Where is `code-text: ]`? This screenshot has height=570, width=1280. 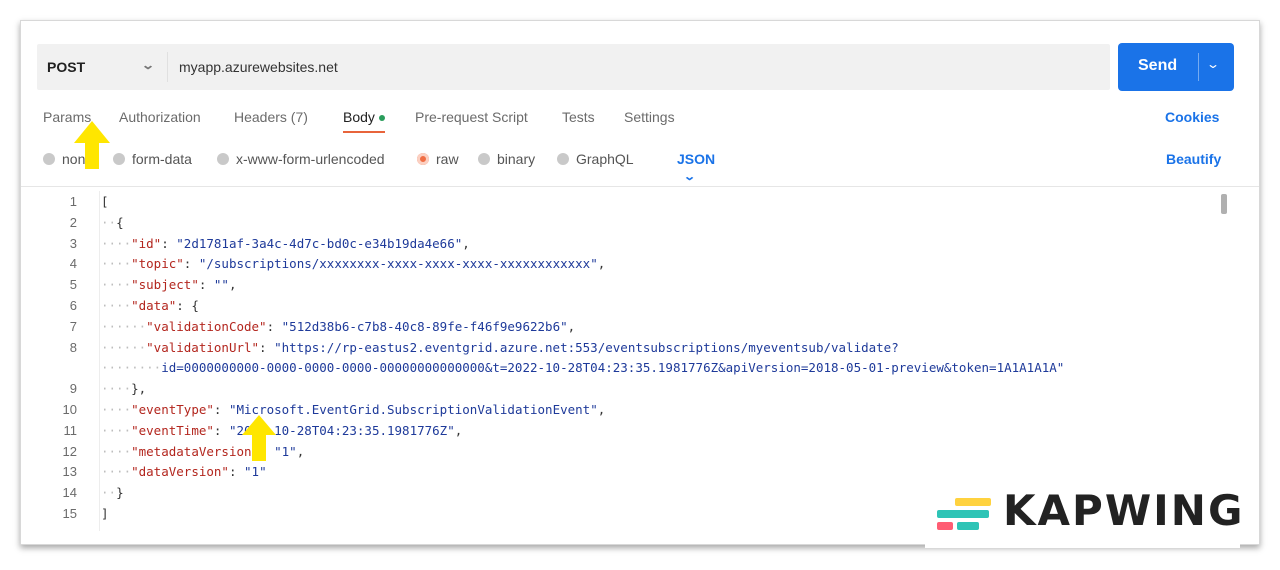 code-text: ] is located at coordinates (105, 513).